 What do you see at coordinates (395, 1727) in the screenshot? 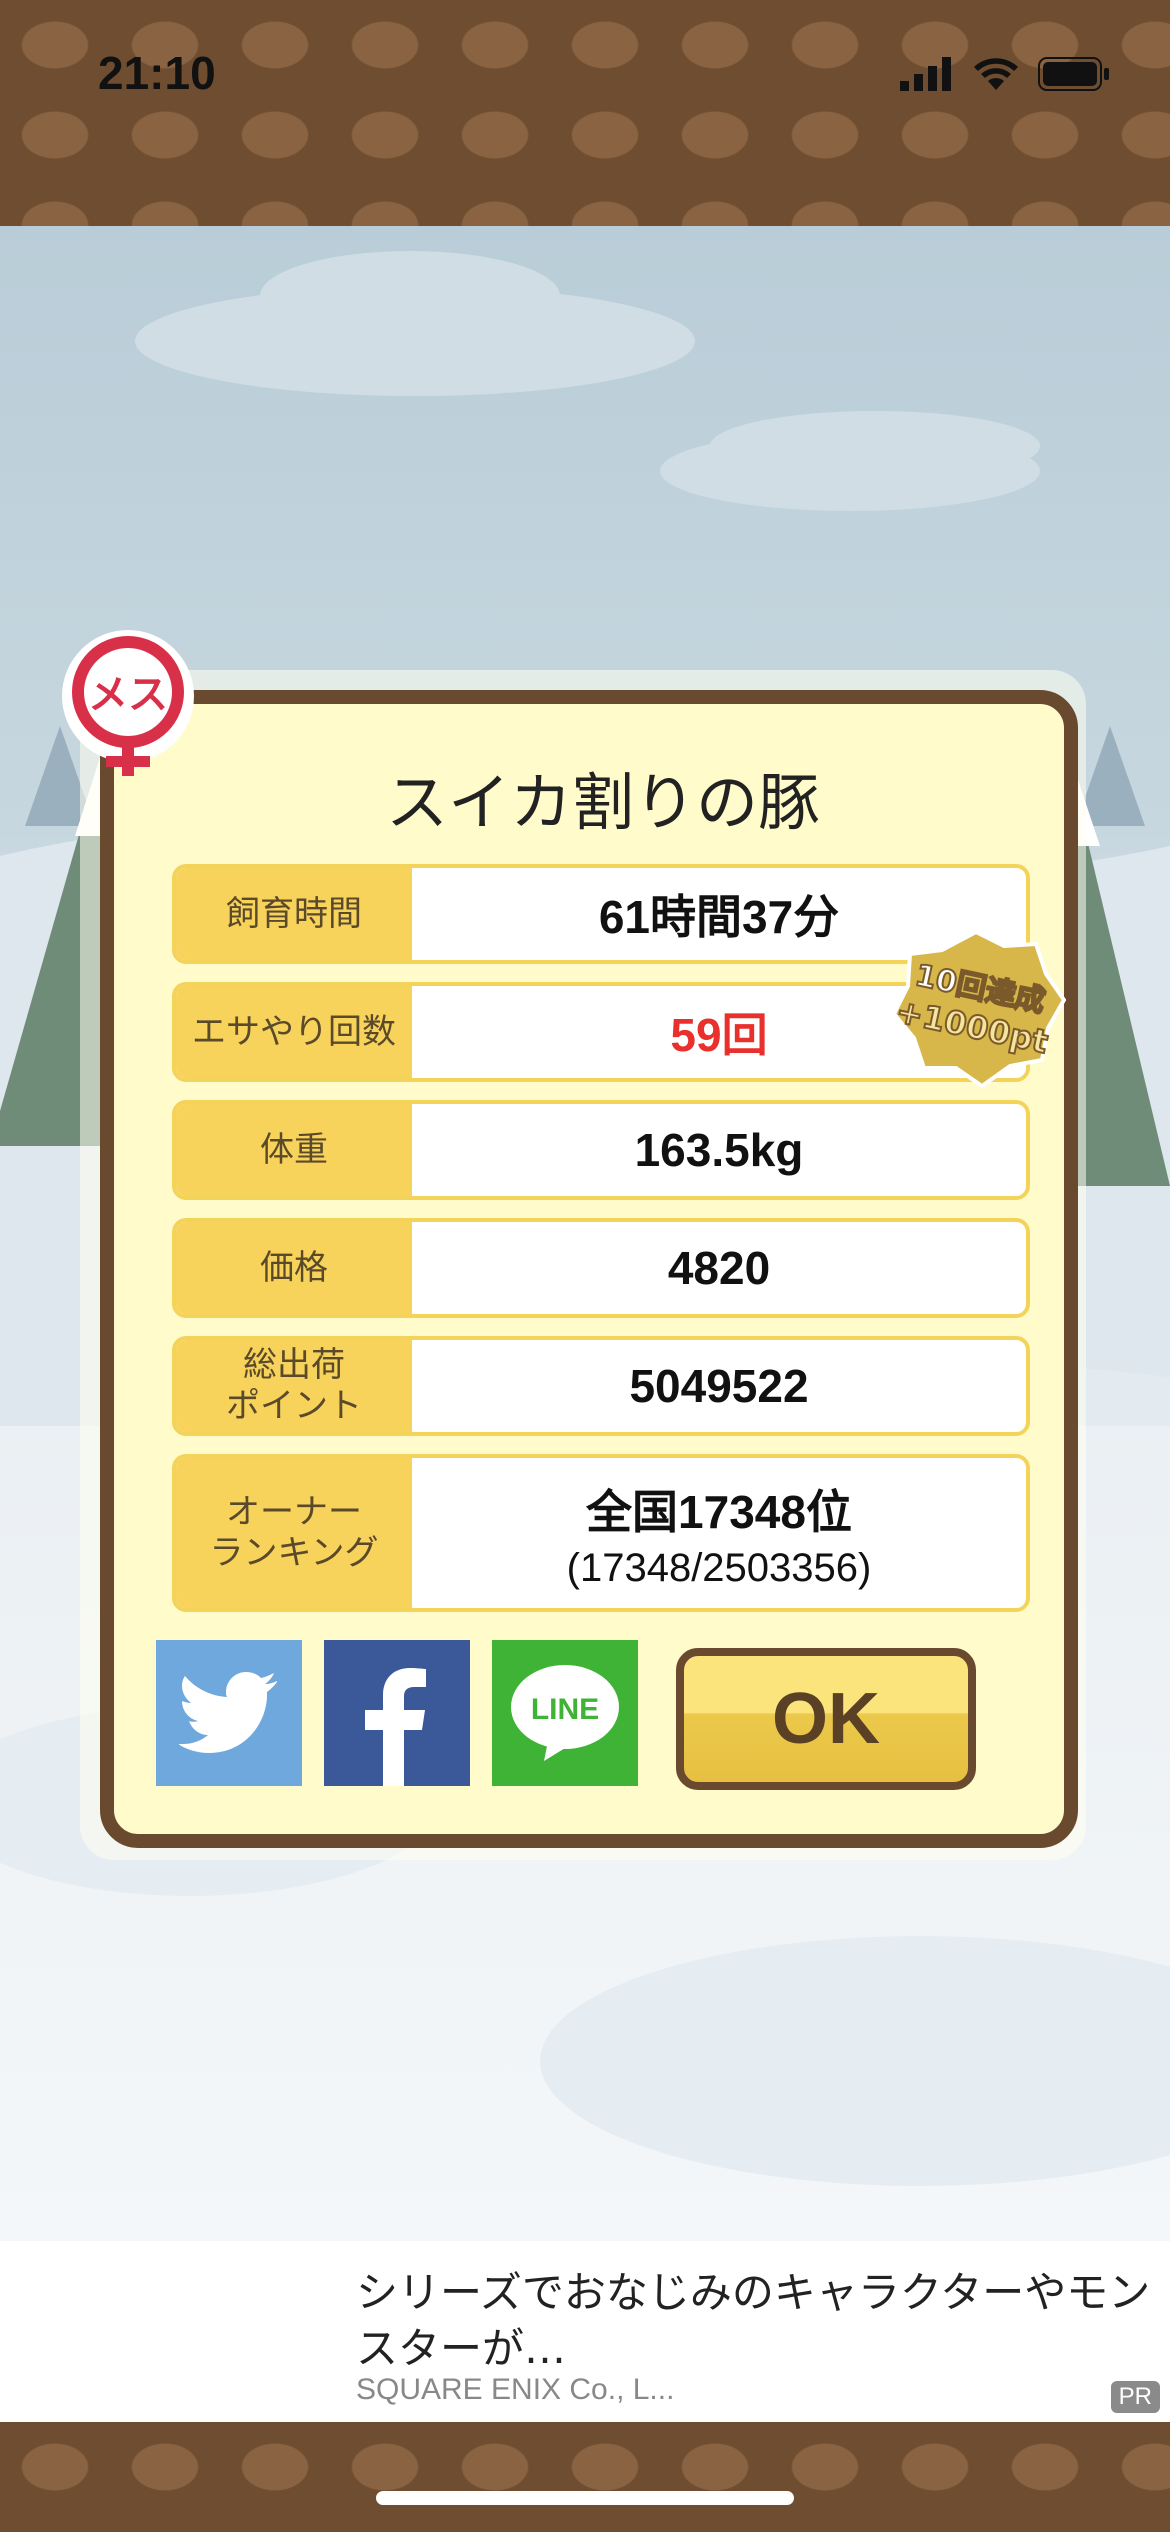
I see `facebook-icon` at bounding box center [395, 1727].